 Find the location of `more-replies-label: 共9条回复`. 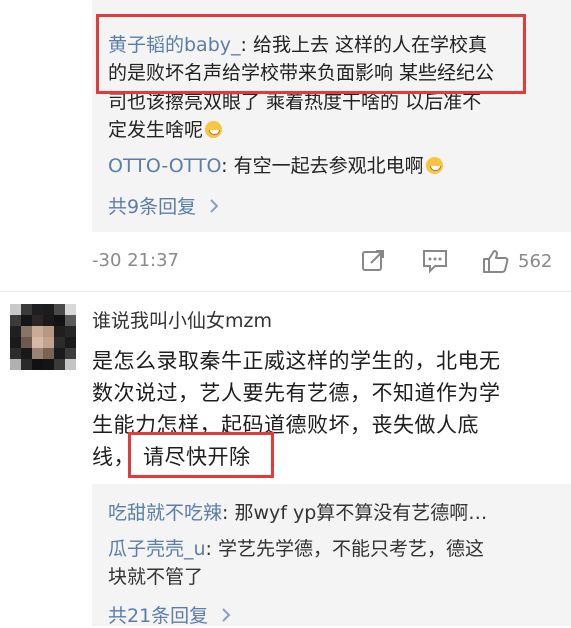

more-replies-label: 共9条回复 is located at coordinates (152, 207).